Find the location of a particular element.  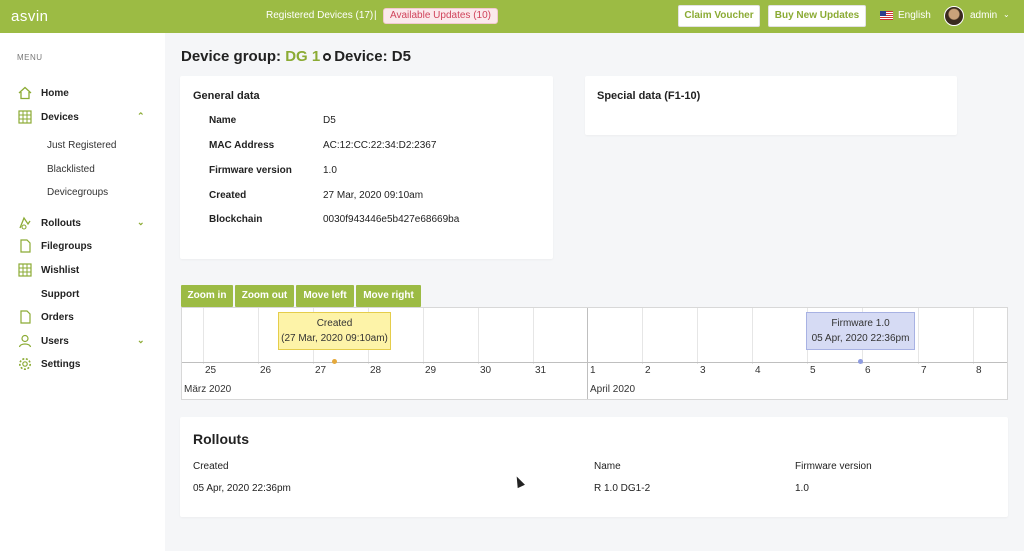

blockchain-value: 0030f943446e5b427e68669ba is located at coordinates (391, 219).